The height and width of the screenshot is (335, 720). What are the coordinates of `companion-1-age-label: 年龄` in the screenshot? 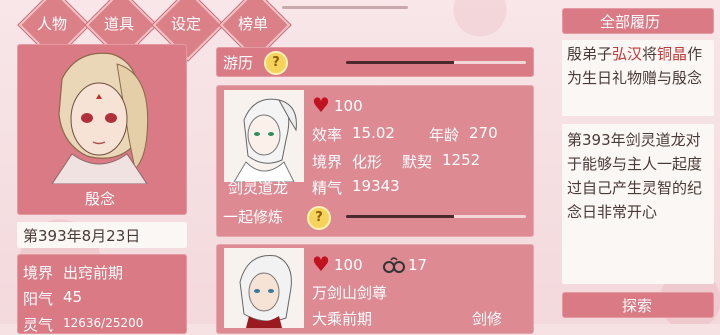 It's located at (444, 135).